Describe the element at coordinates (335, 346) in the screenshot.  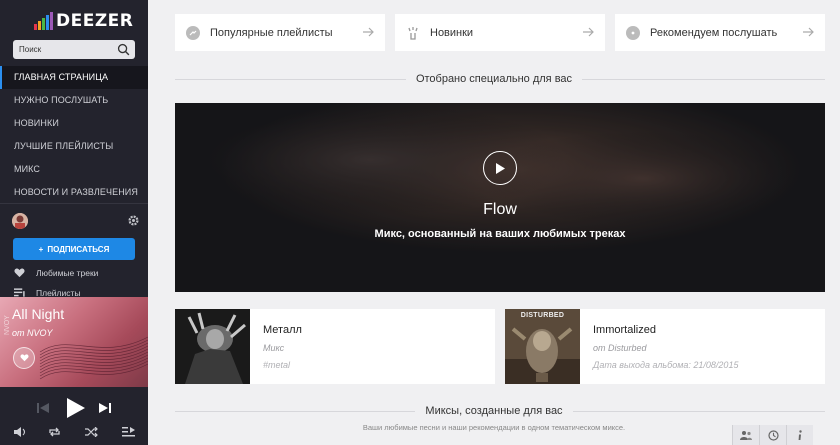
I see `mix-tile-metal: Металл Микс #metal` at that location.